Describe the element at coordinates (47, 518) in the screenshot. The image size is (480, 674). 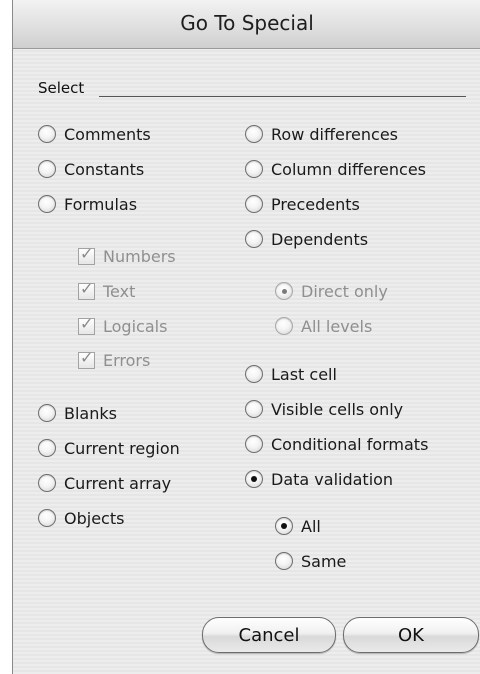
I see `objects-radio` at that location.